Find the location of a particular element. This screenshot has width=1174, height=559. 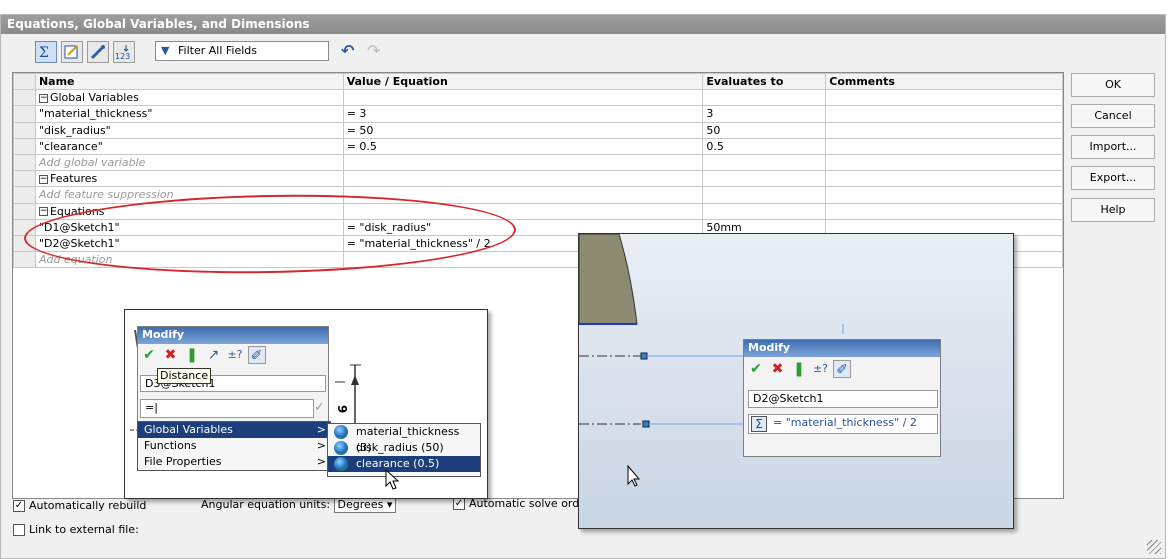

col-evaluates-header: Evaluates to is located at coordinates (764, 82).